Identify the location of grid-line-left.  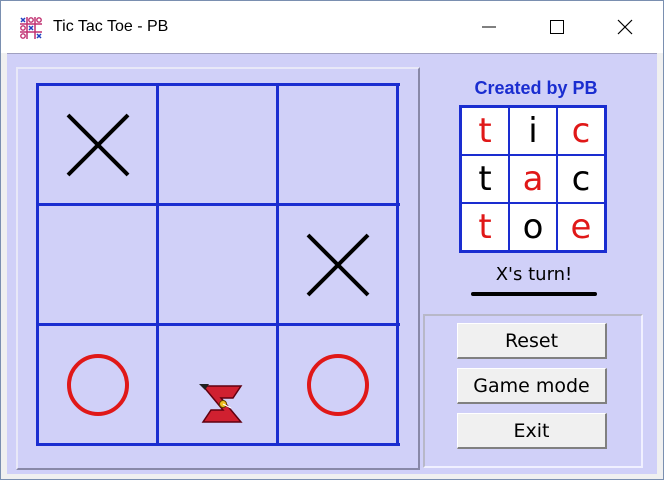
(37, 264).